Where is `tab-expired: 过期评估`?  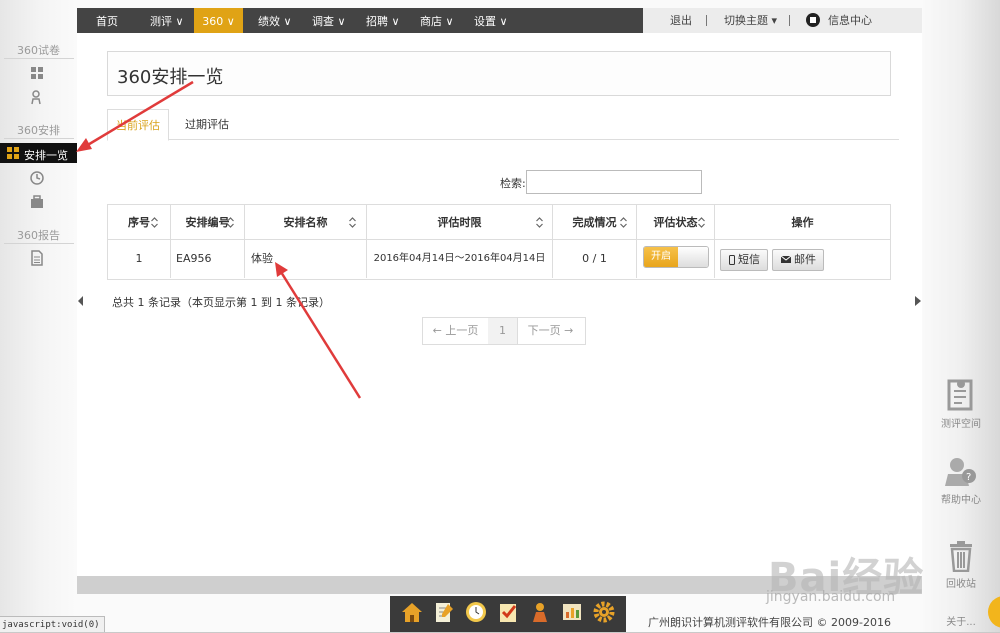
tab-expired: 过期评估 is located at coordinates (207, 124).